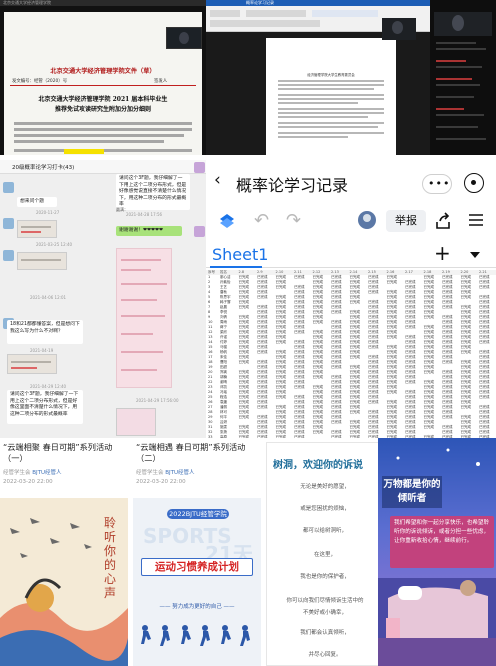 Image resolution: width=496 pixels, height=666 pixels. What do you see at coordinates (209, 307) in the screenshot?
I see `table-cell: 7` at bounding box center [209, 307].